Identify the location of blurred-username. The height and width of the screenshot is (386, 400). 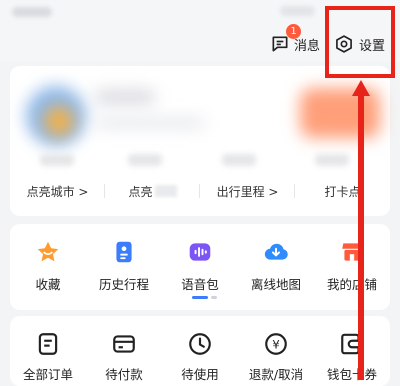
(32, 12).